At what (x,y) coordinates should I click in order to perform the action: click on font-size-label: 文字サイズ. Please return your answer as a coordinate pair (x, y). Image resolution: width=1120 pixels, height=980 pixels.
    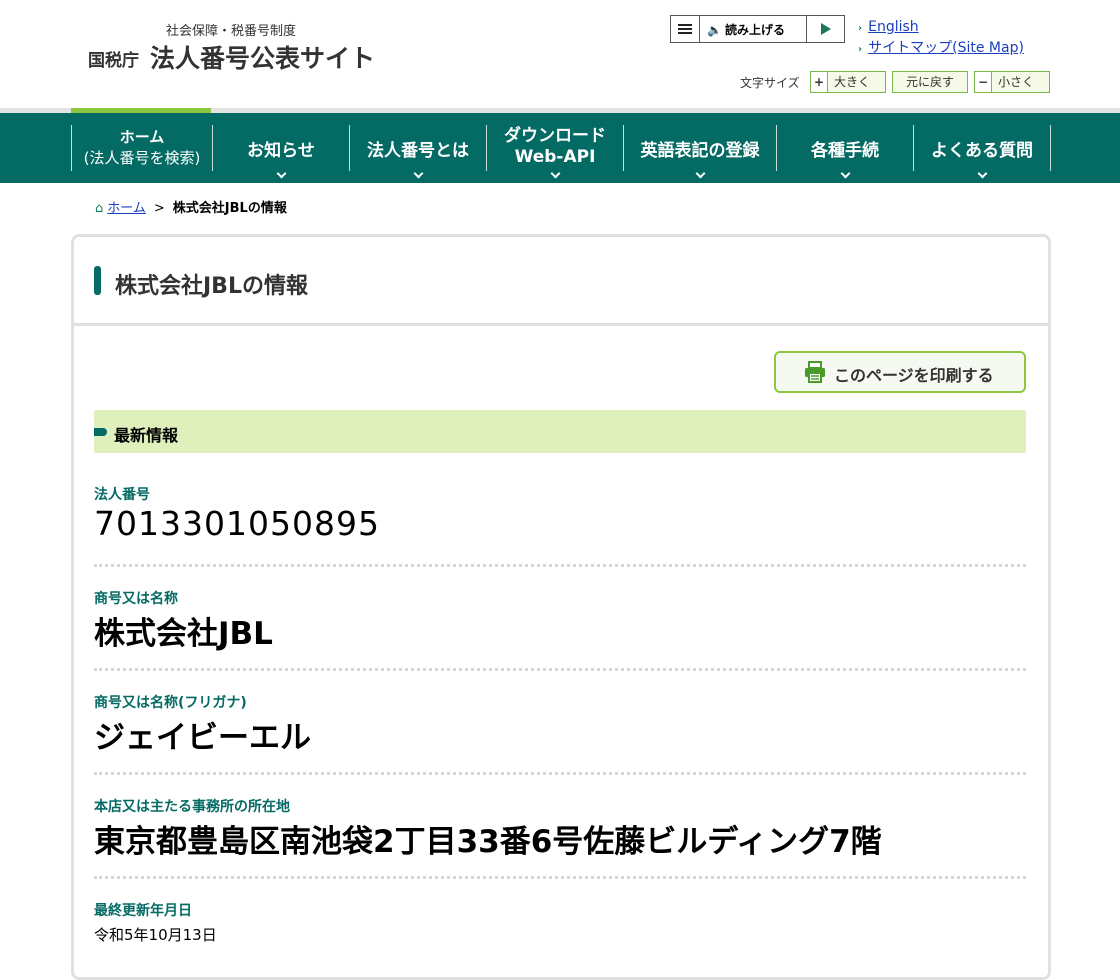
    Looking at the image, I should click on (770, 83).